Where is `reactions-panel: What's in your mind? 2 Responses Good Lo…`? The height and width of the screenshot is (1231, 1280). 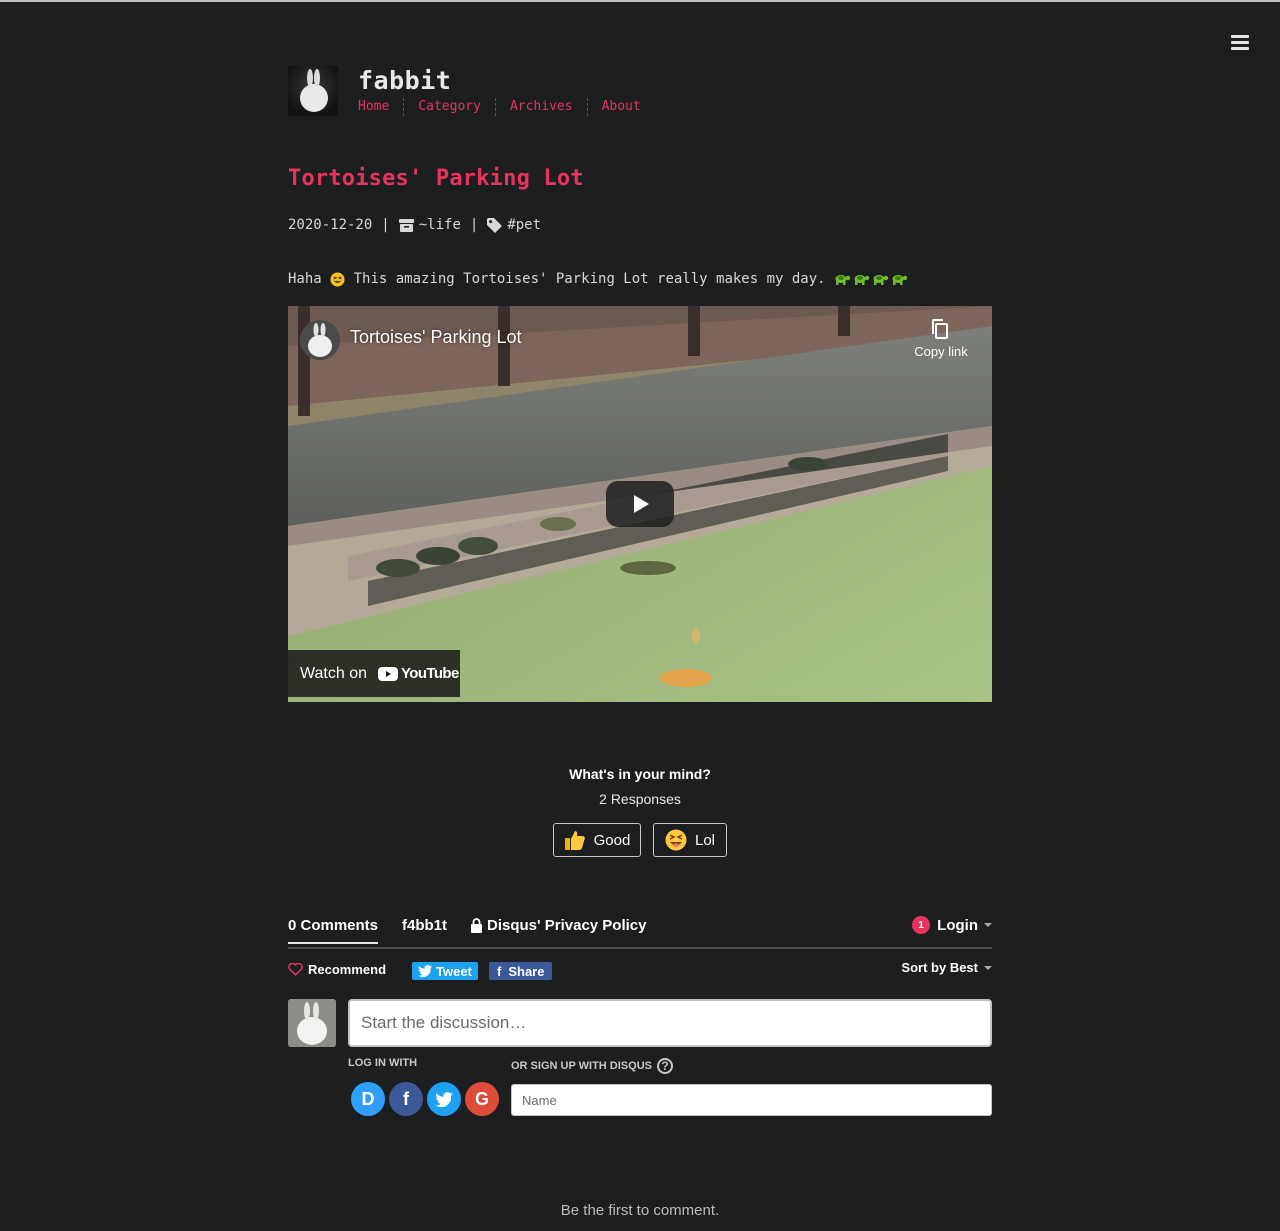 reactions-panel: What's in your mind? 2 Responses Good Lo… is located at coordinates (640, 811).